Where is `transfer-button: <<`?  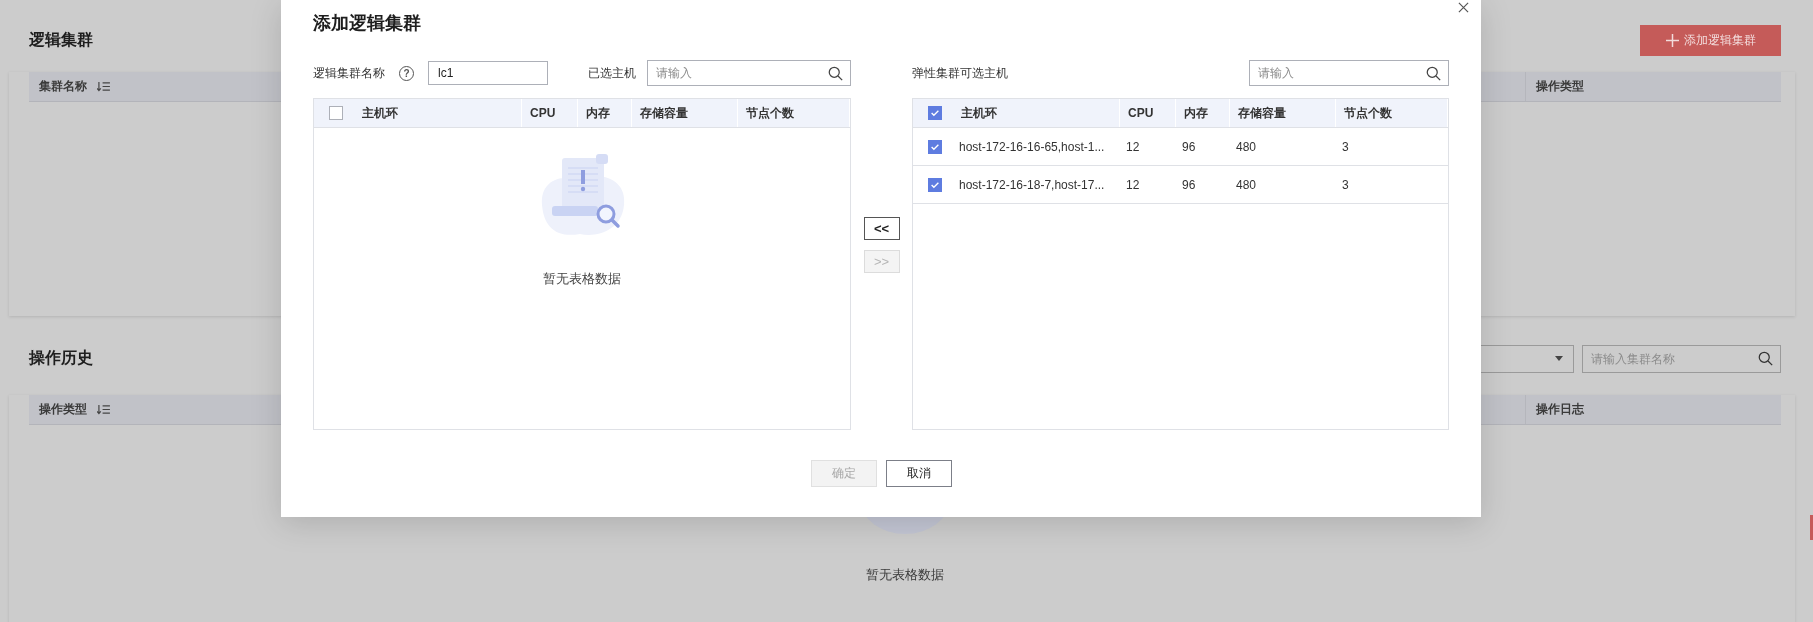 transfer-button: << is located at coordinates (881, 228).